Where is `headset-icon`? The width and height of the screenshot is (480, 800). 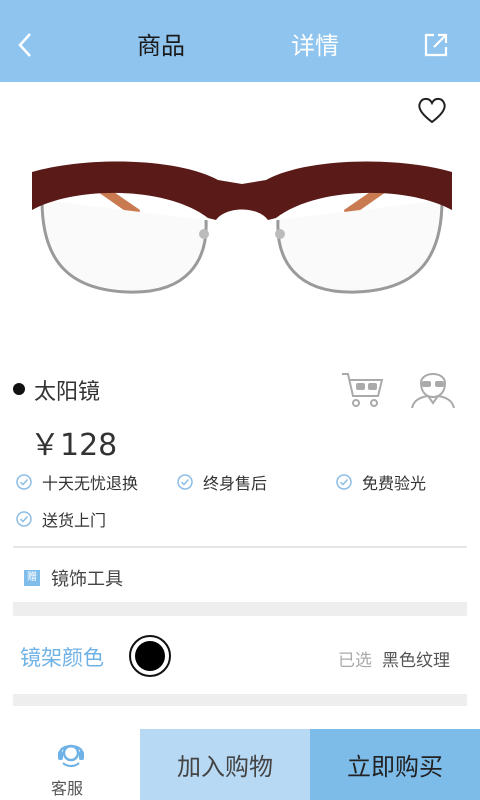
headset-icon is located at coordinates (71, 755).